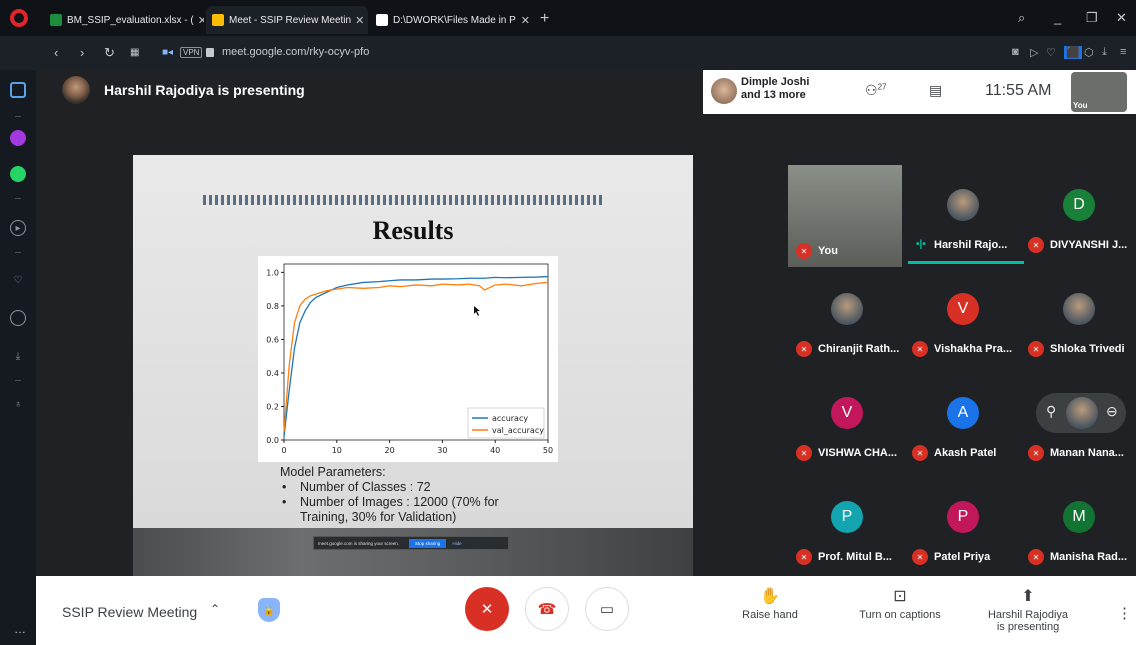 The height and width of the screenshot is (645, 1136). Describe the element at coordinates (607, 609) in the screenshot. I see `camera-button: ▭` at that location.